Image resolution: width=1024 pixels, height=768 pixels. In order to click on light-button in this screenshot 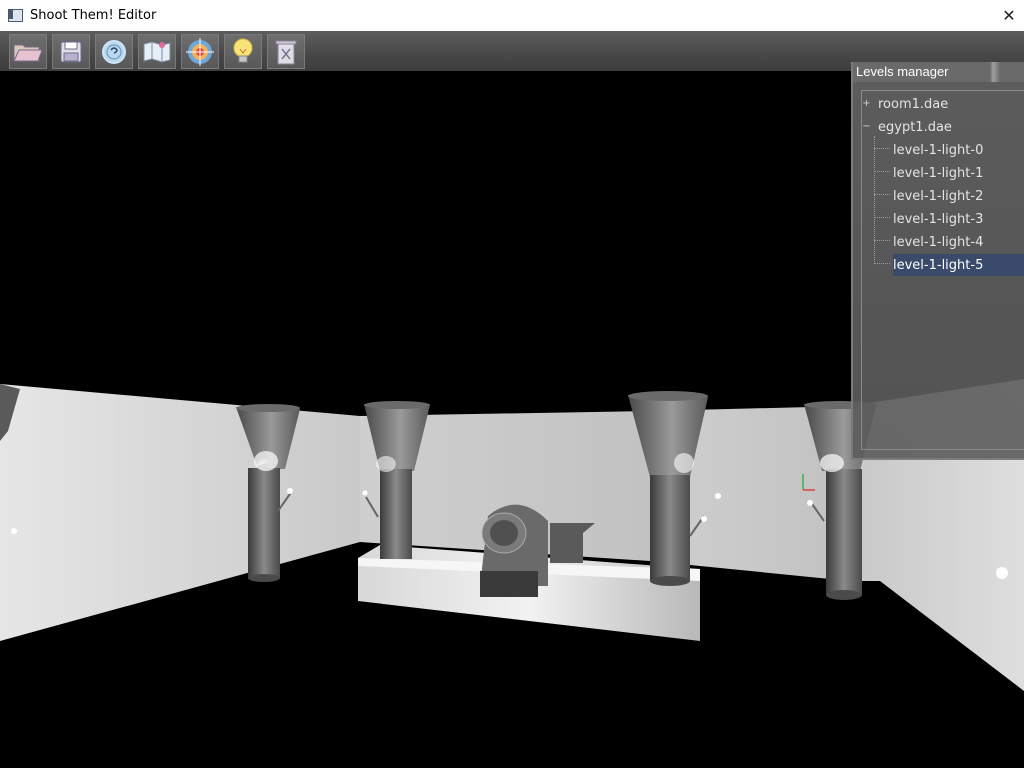, I will do `click(243, 51)`.